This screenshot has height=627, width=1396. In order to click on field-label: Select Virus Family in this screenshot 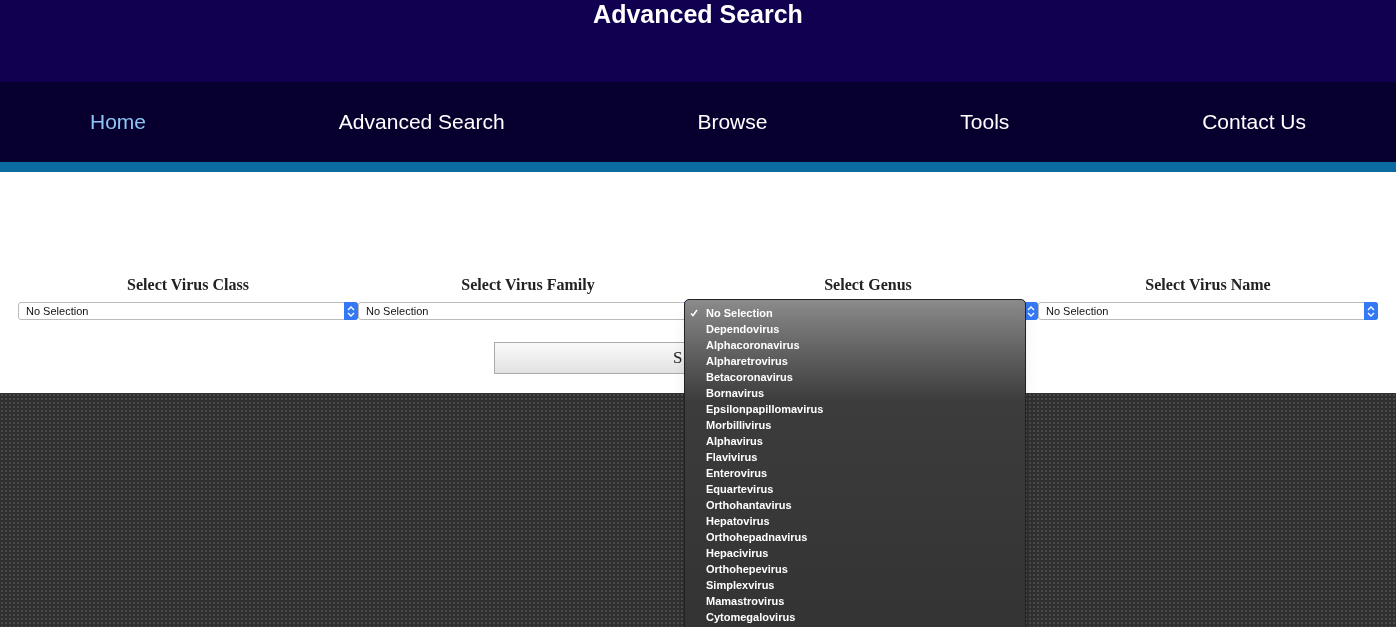, I will do `click(528, 285)`.